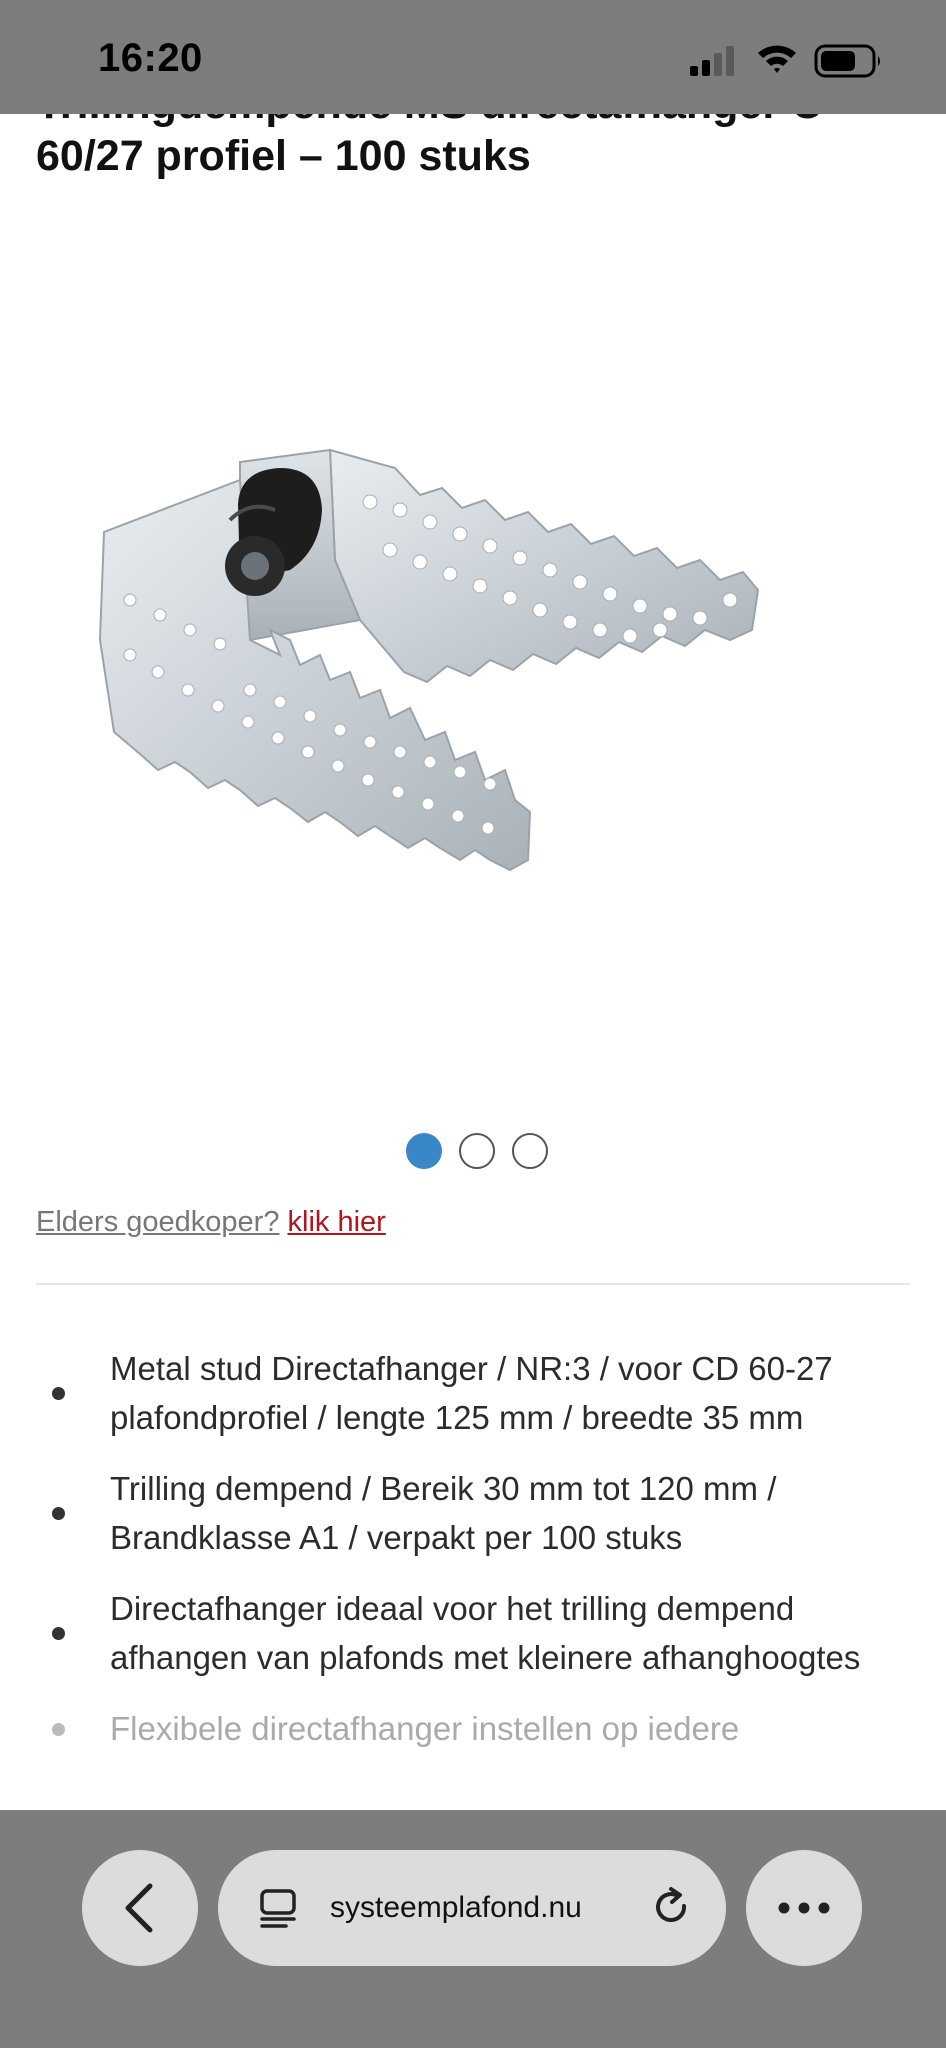 This screenshot has height=2048, width=946. I want to click on browser-toolbar: systeemplafond.nu, so click(473, 1929).